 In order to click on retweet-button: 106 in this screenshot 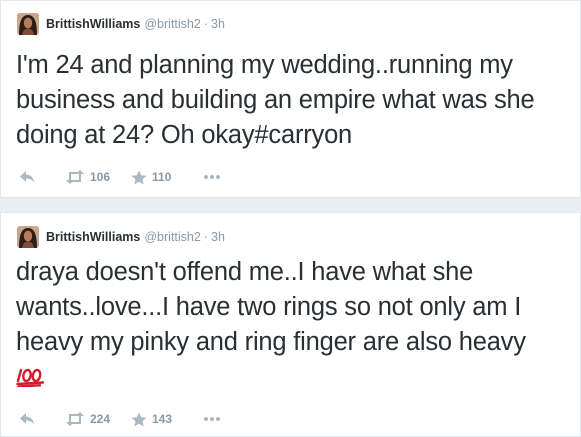, I will do `click(98, 177)`.